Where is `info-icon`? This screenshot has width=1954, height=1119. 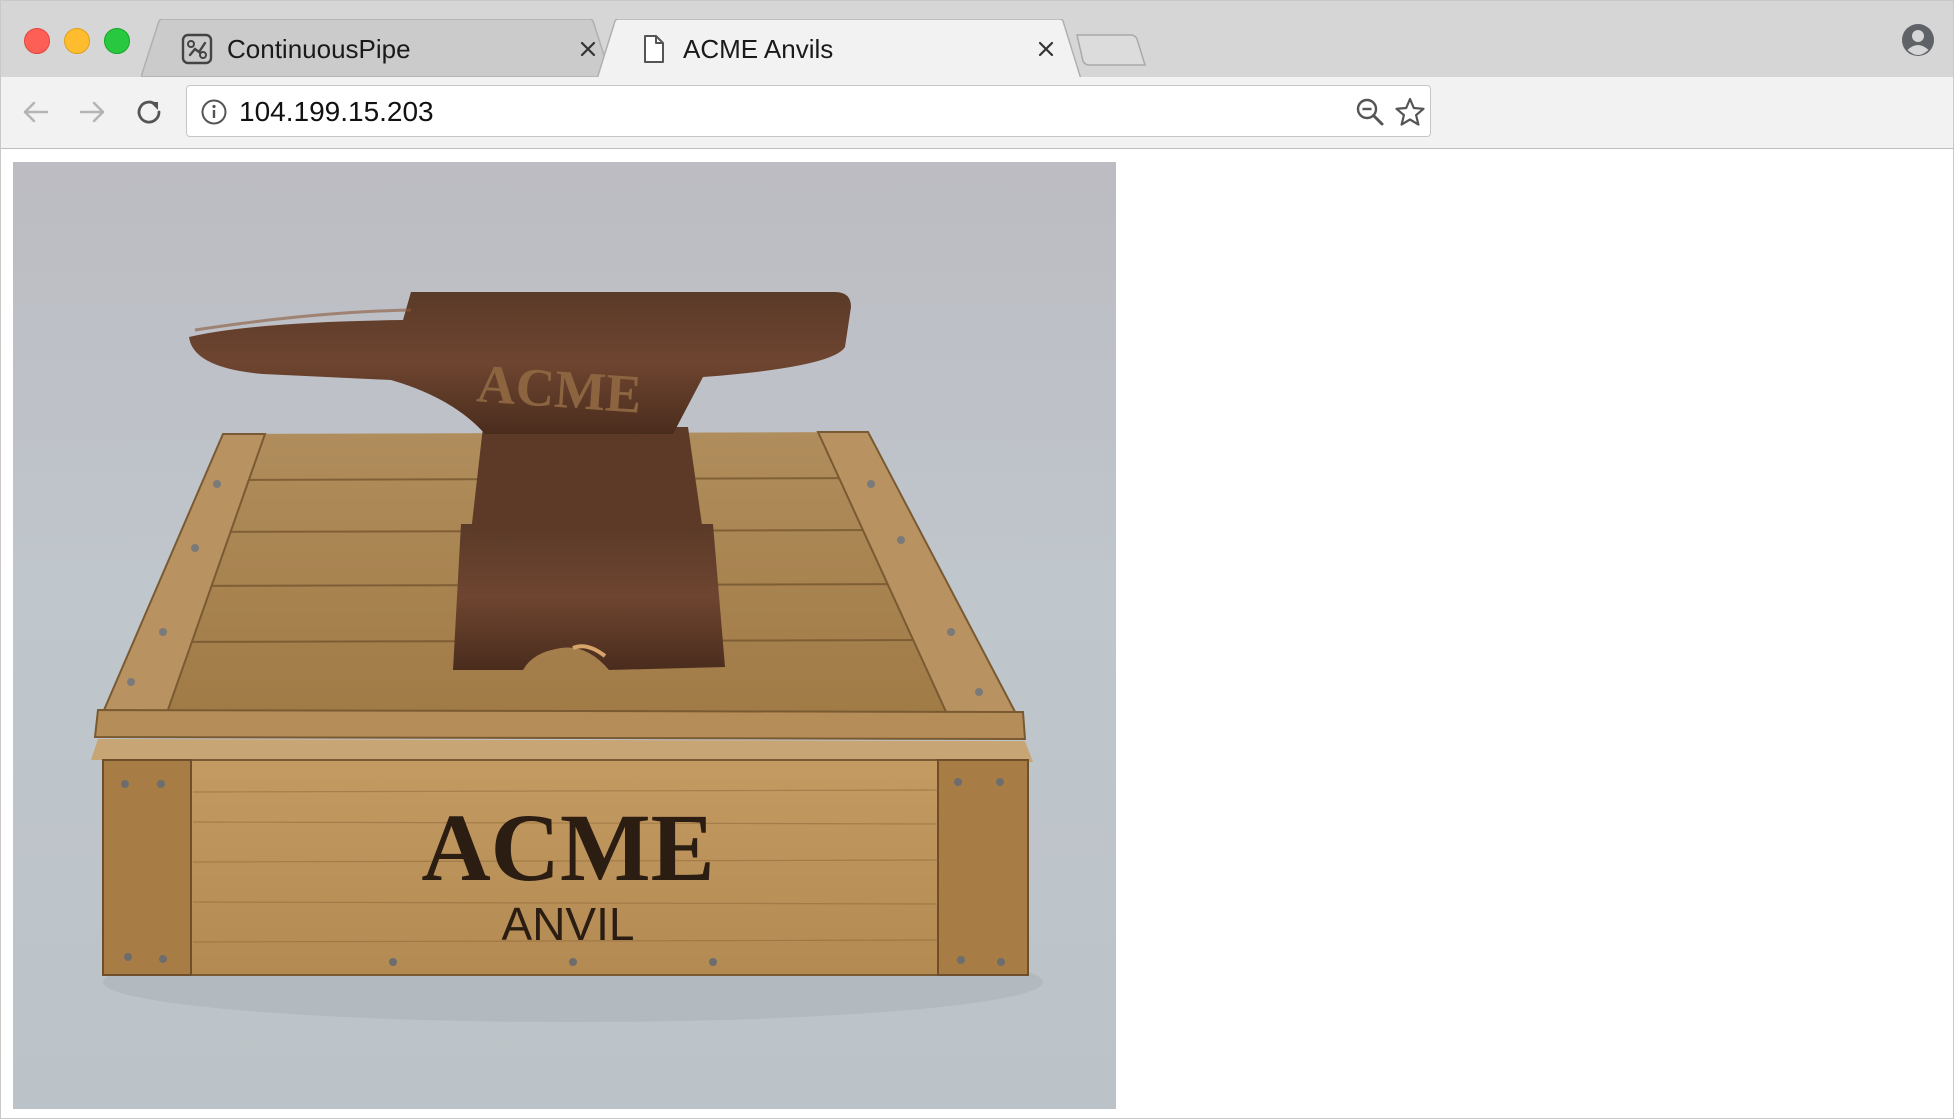 info-icon is located at coordinates (214, 112).